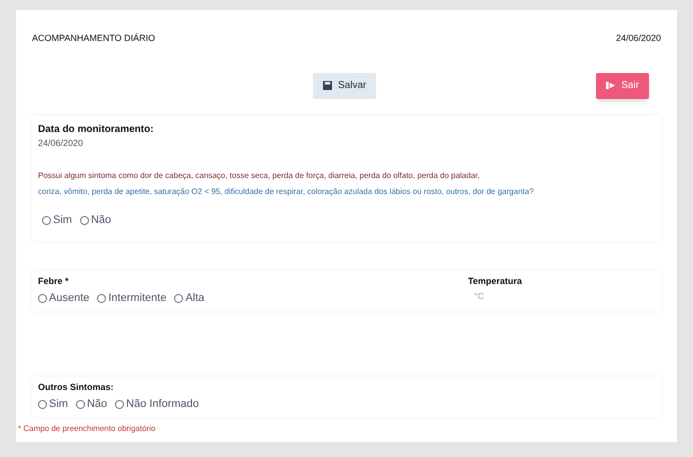 The height and width of the screenshot is (457, 693). Describe the element at coordinates (189, 298) in the screenshot. I see `radio-option: Alta` at that location.